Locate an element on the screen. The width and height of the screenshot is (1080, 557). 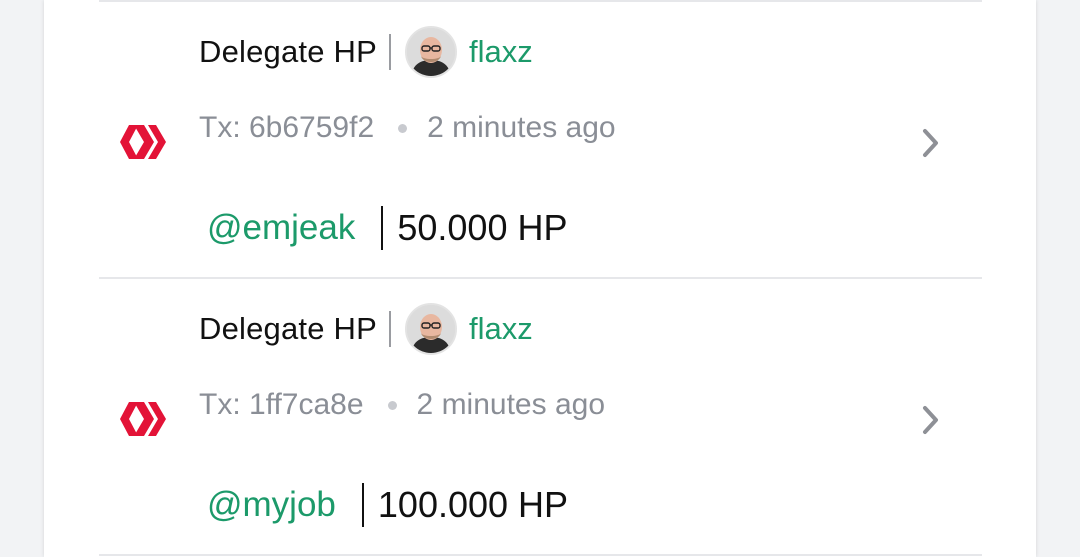
delegation-details: @emjeak 50.000 HP is located at coordinates (387, 228).